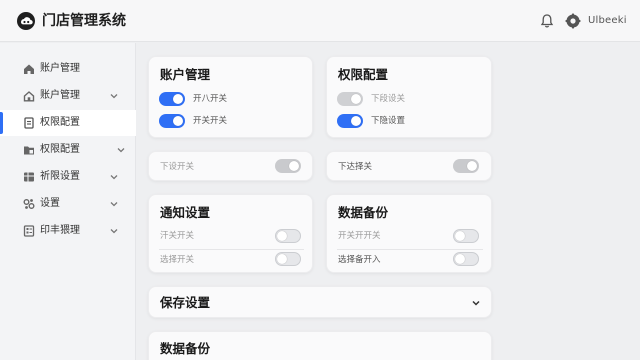 This screenshot has height=360, width=640. I want to click on home-outline-icon, so click(29, 96).